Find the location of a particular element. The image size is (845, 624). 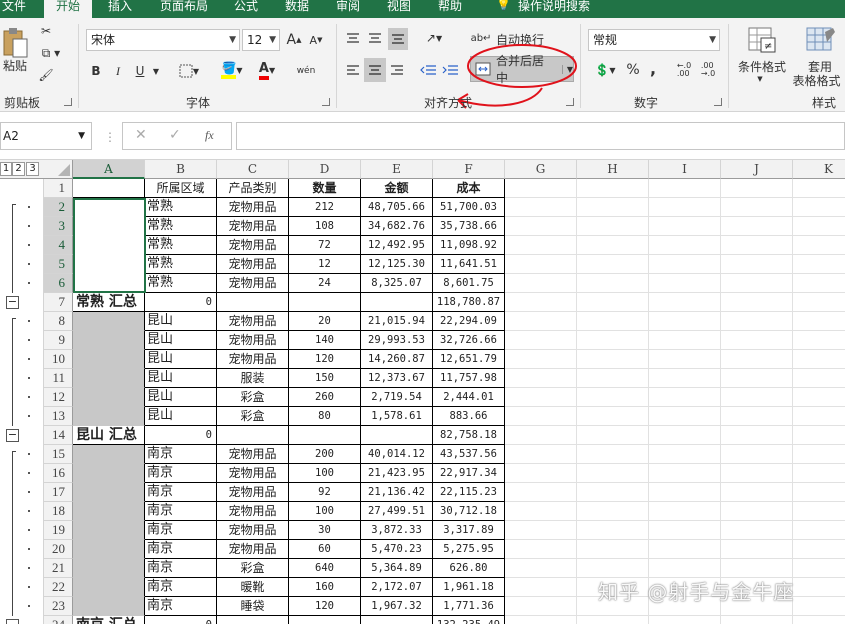

cell-e9: 29,993.53 is located at coordinates (397, 340).